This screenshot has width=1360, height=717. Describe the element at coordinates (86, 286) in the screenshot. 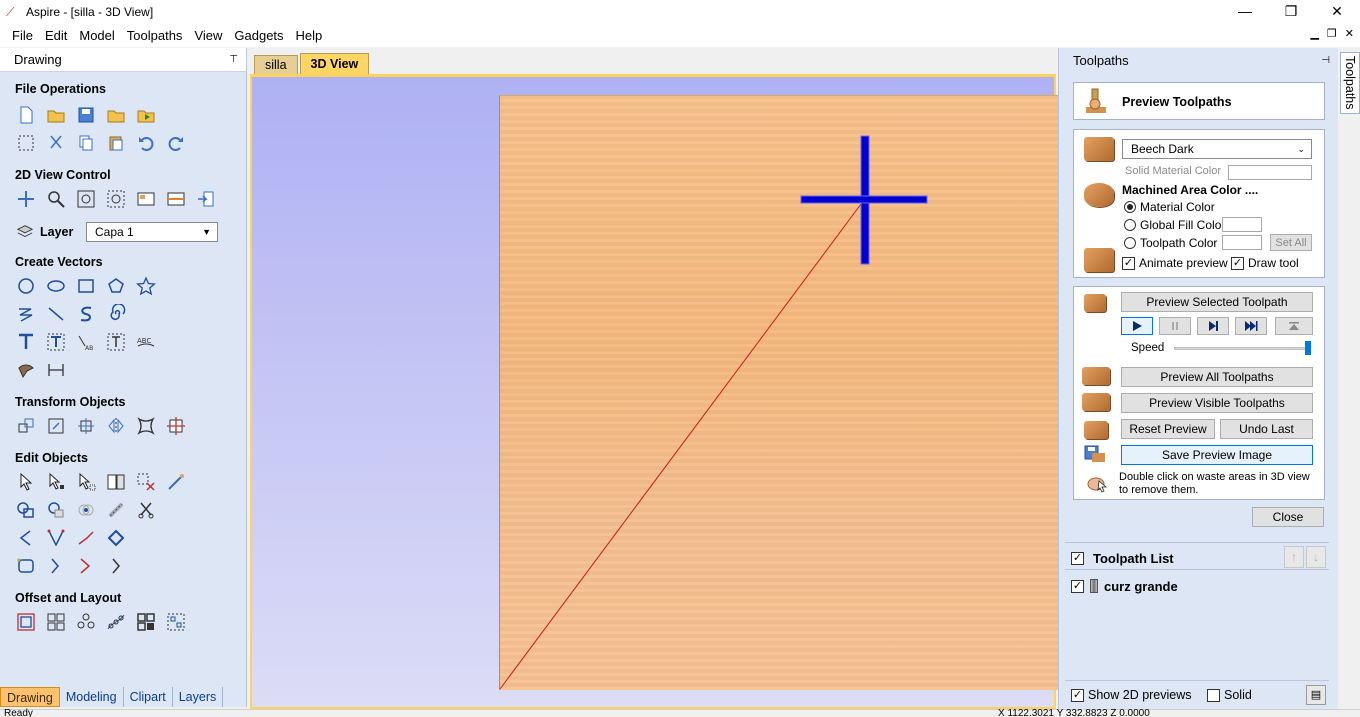

I see `draw-rectangle-icon` at that location.